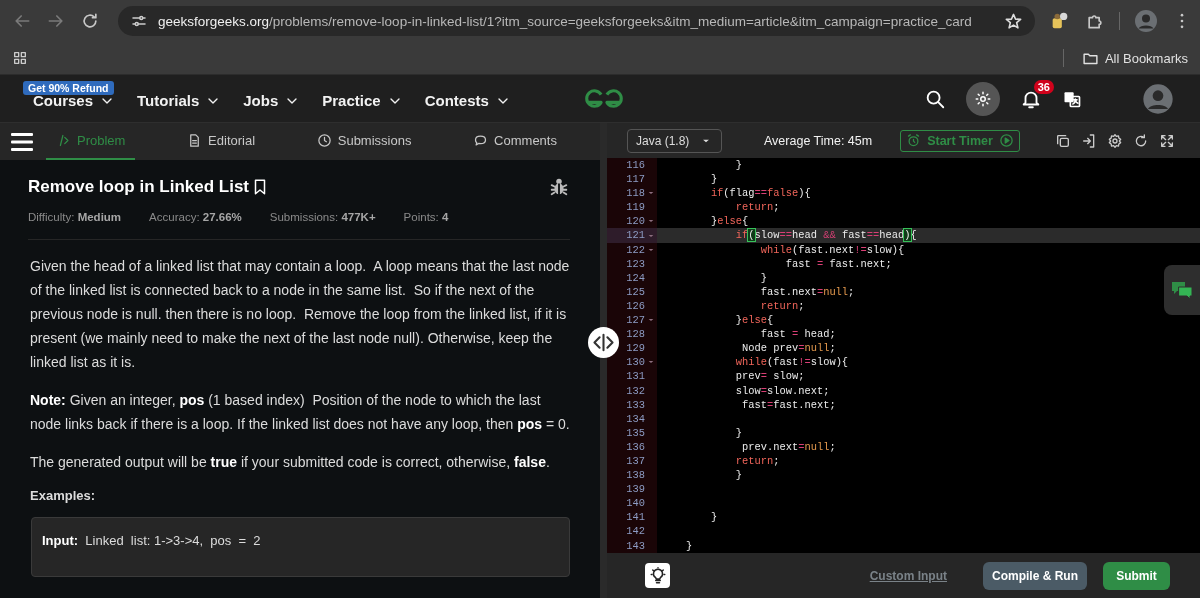 The height and width of the screenshot is (598, 1200). Describe the element at coordinates (1006, 140) in the screenshot. I see `play-icon` at that location.